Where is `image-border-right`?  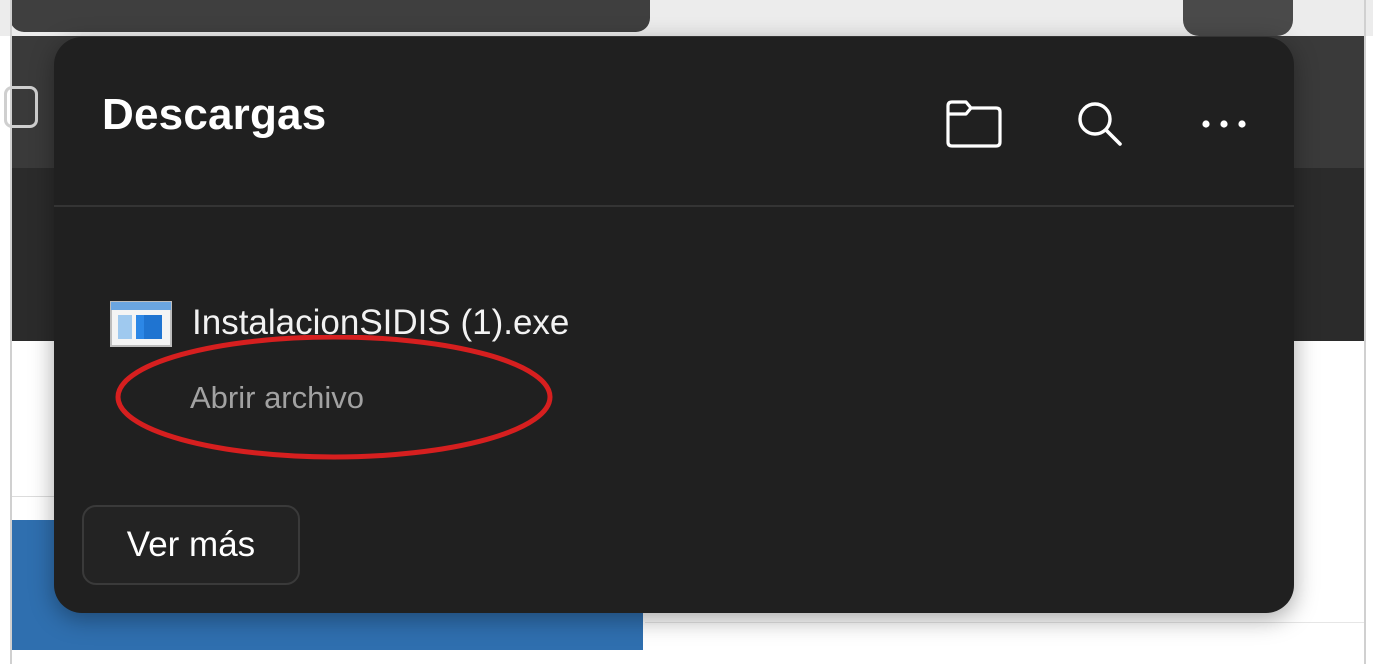 image-border-right is located at coordinates (1365, 332).